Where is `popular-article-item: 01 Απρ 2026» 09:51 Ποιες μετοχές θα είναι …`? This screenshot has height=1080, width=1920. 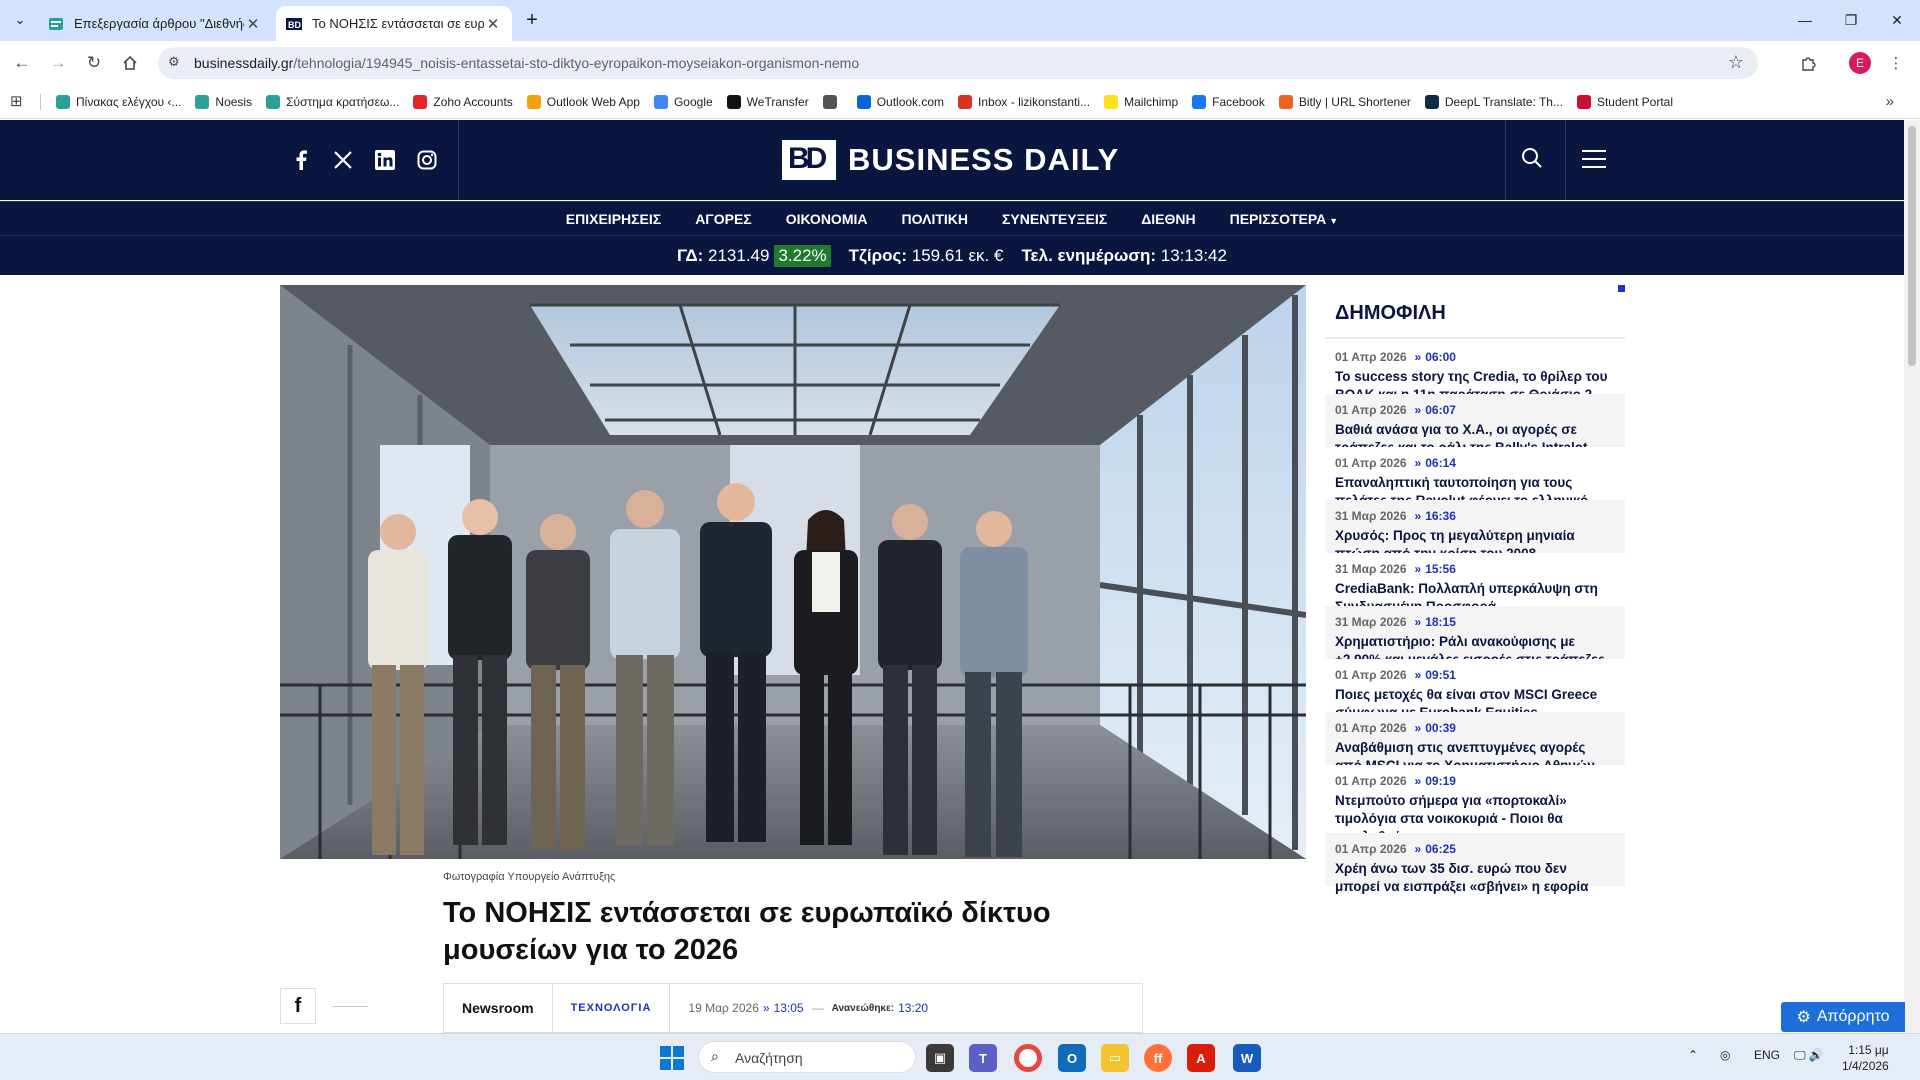
popular-article-item: 01 Απρ 2026» 09:51 Ποιες μετοχές θα είναι … is located at coordinates (1475, 689).